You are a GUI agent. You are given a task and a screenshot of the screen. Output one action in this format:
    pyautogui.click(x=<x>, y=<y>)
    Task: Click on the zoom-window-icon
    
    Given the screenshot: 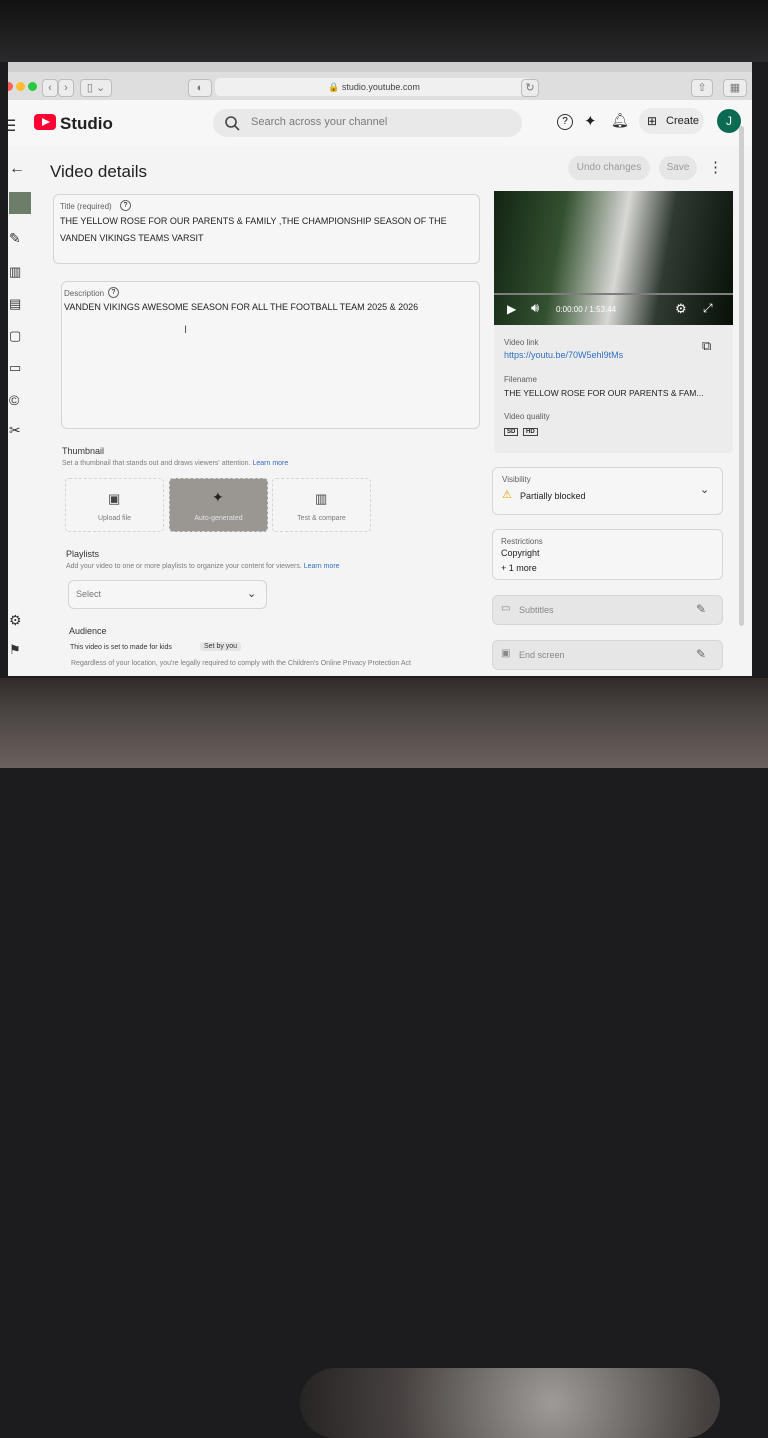 What is the action you would take?
    pyautogui.click(x=32, y=86)
    